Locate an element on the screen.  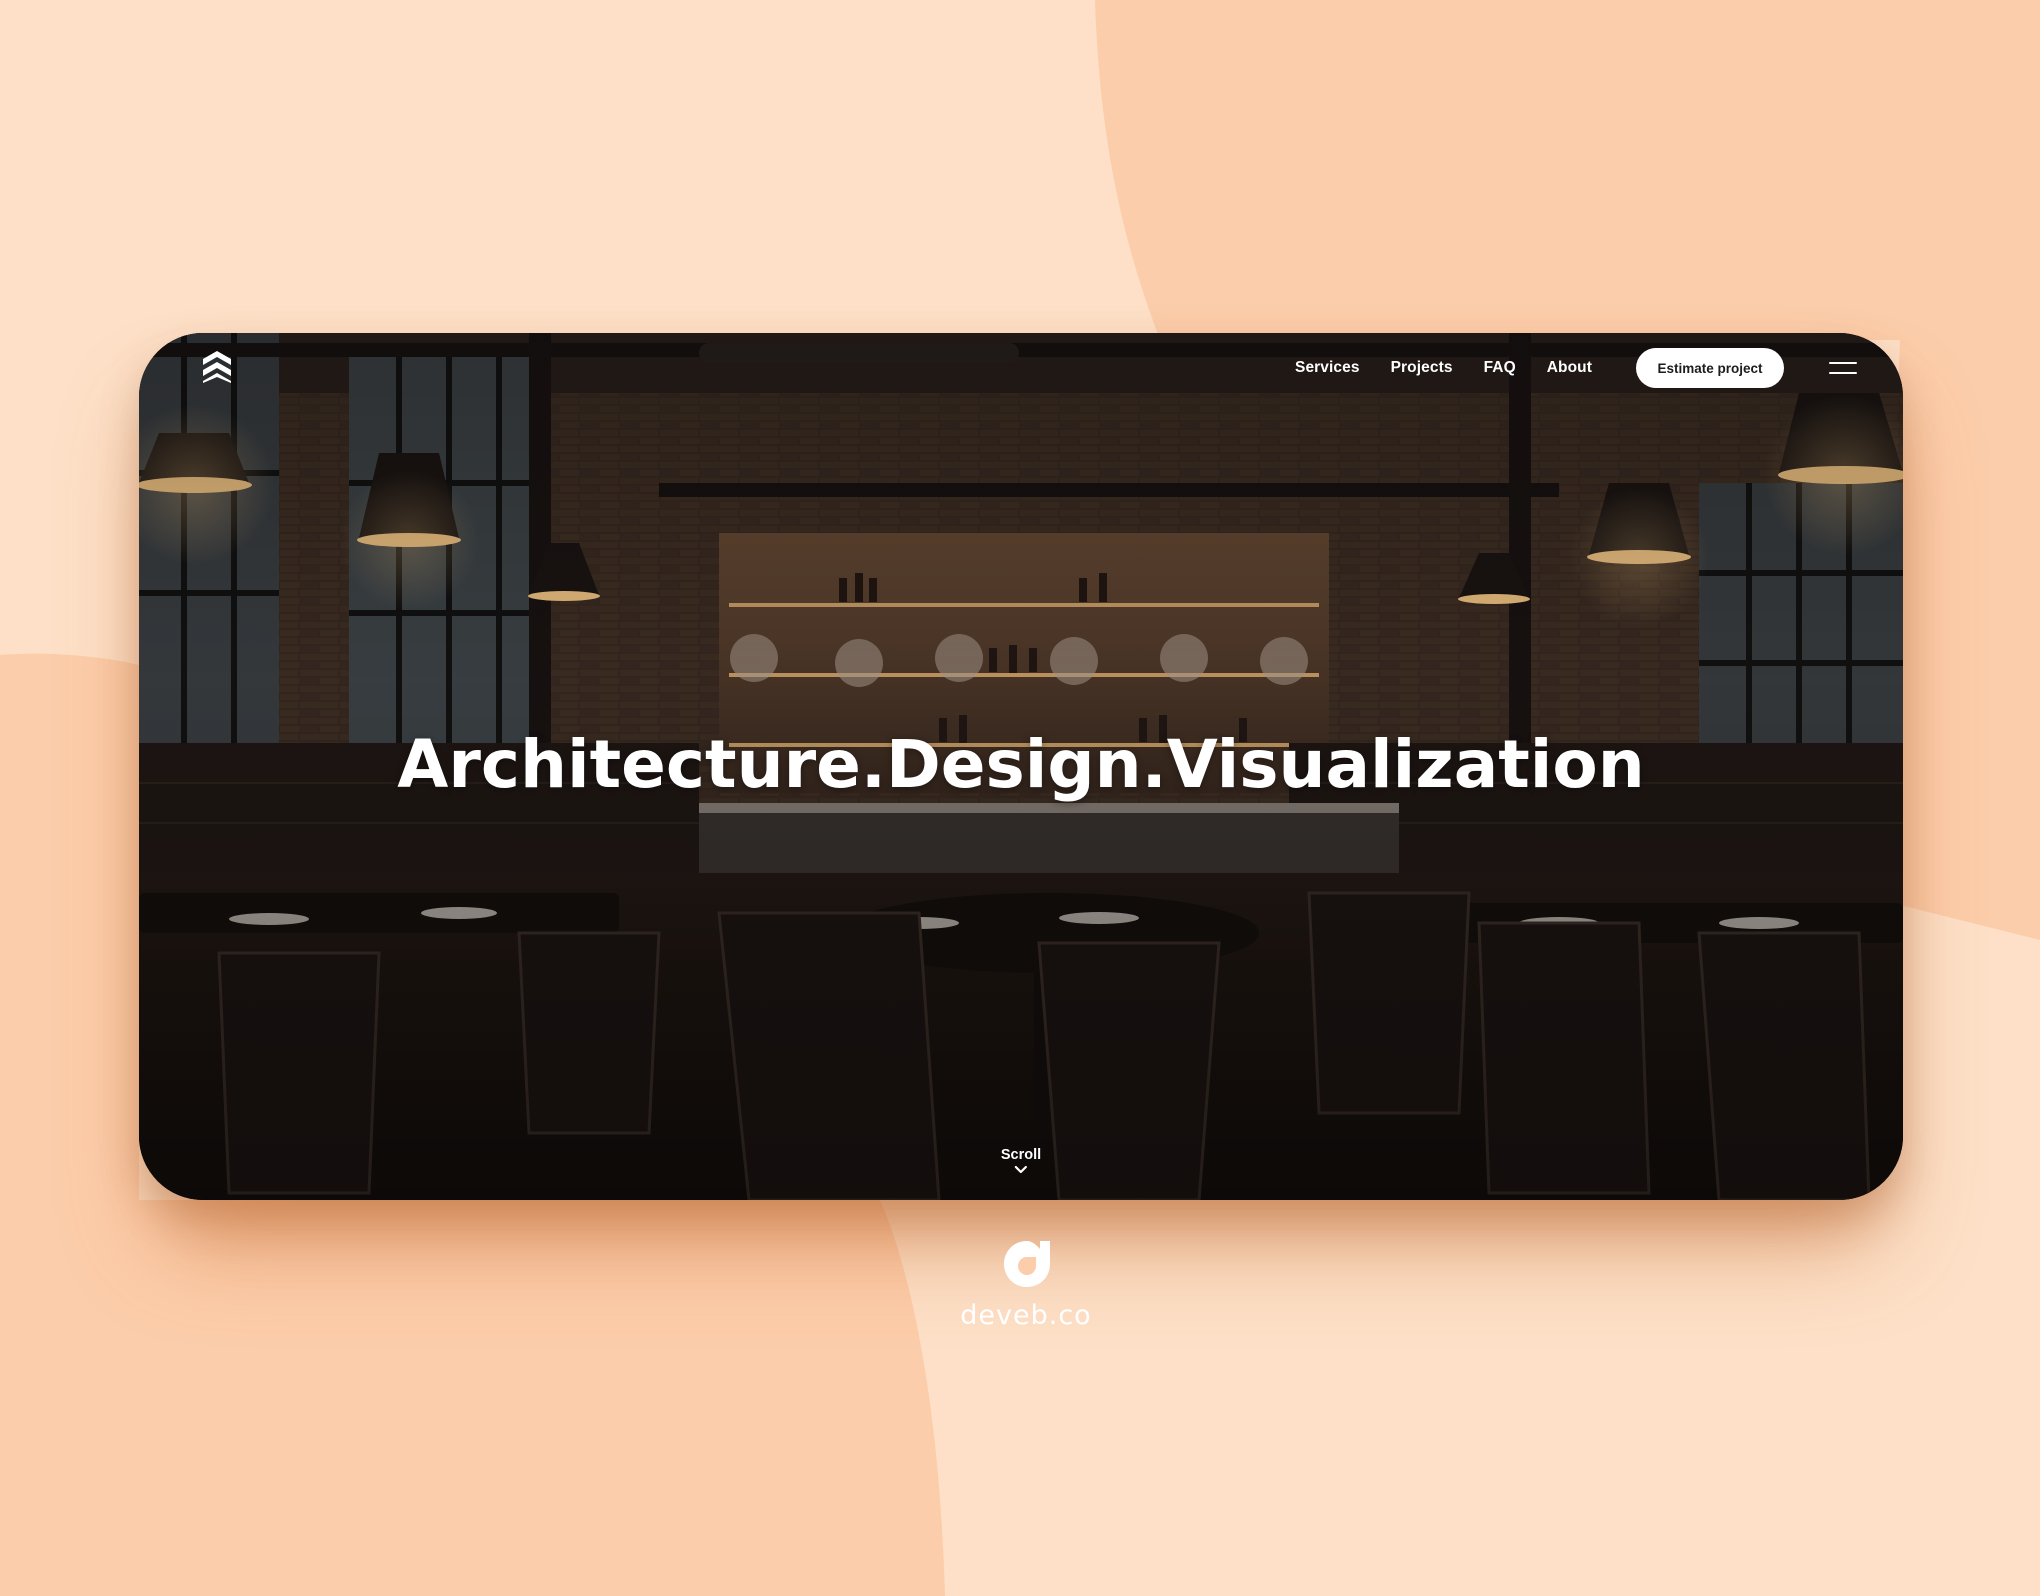
chevron-down-icon is located at coordinates (1021, 1169).